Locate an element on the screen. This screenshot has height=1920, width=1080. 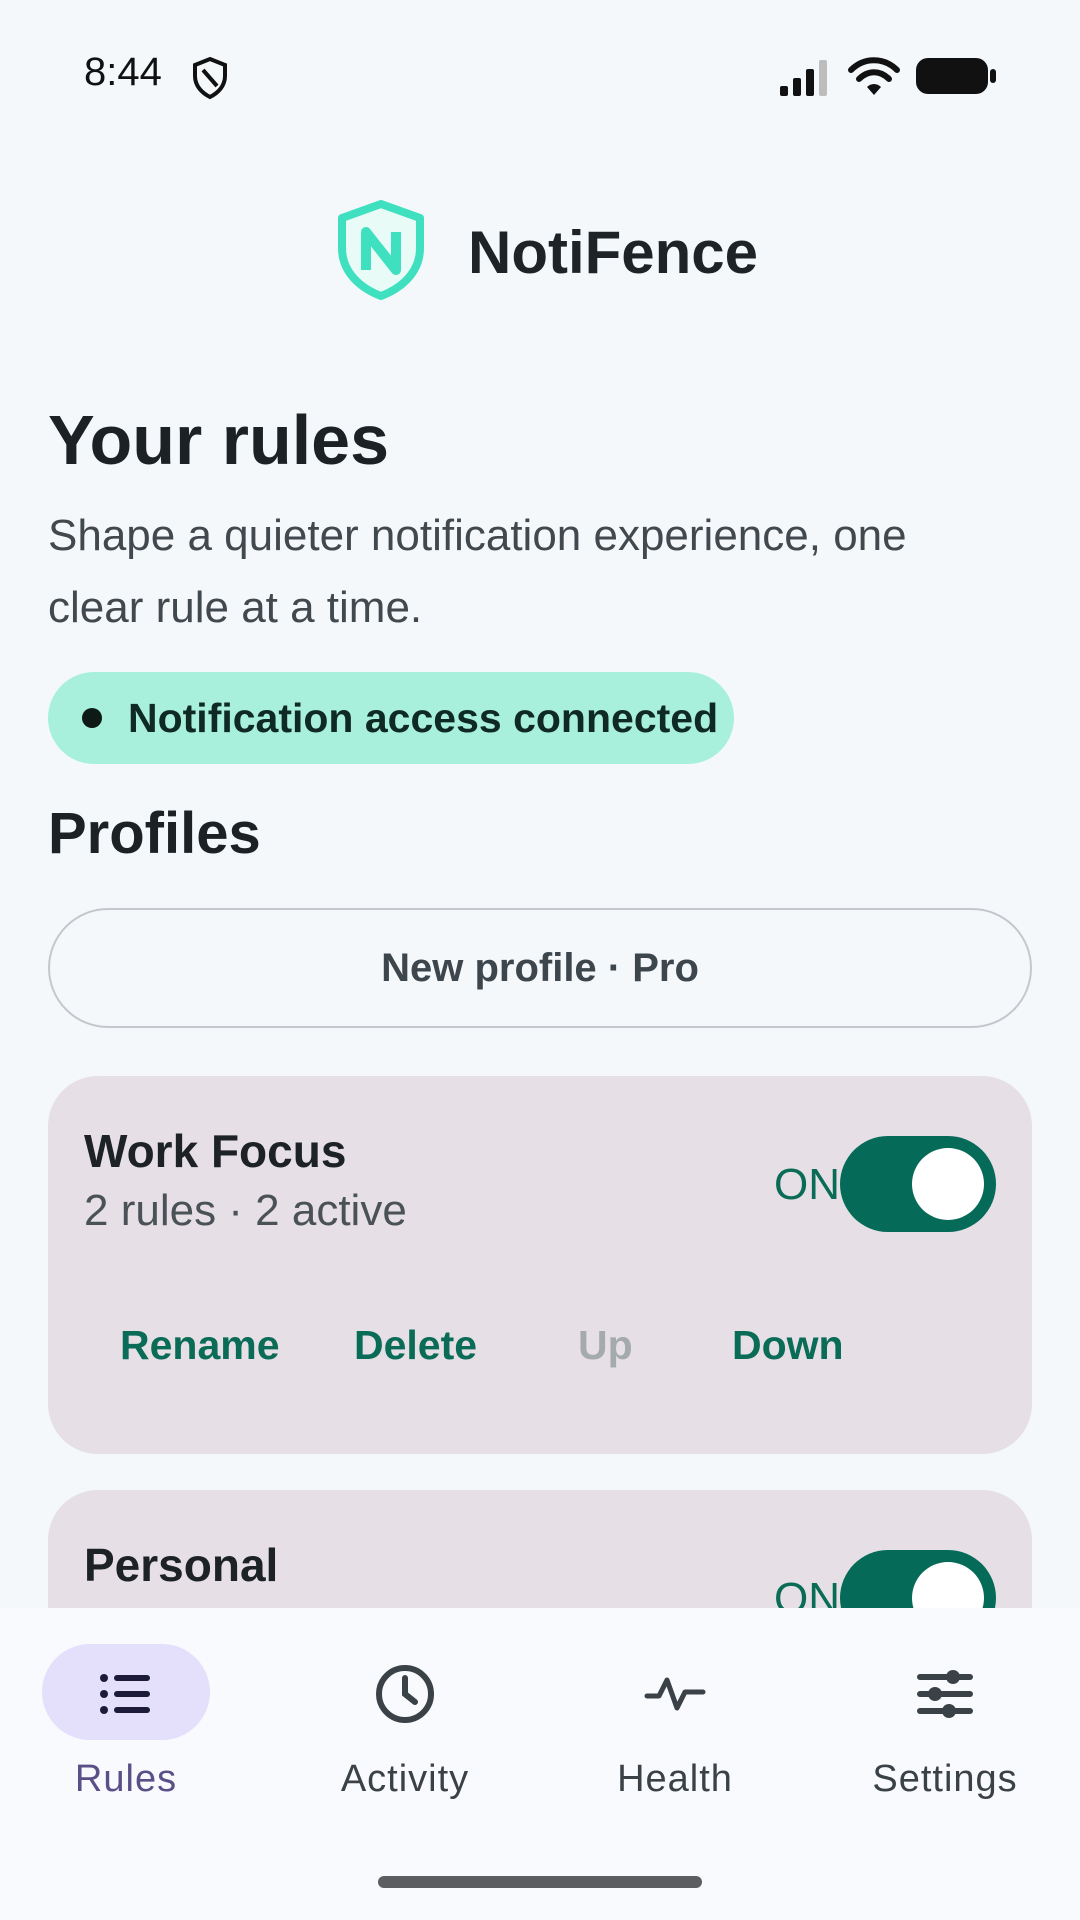
app-name: NotiFence is located at coordinates (613, 252).